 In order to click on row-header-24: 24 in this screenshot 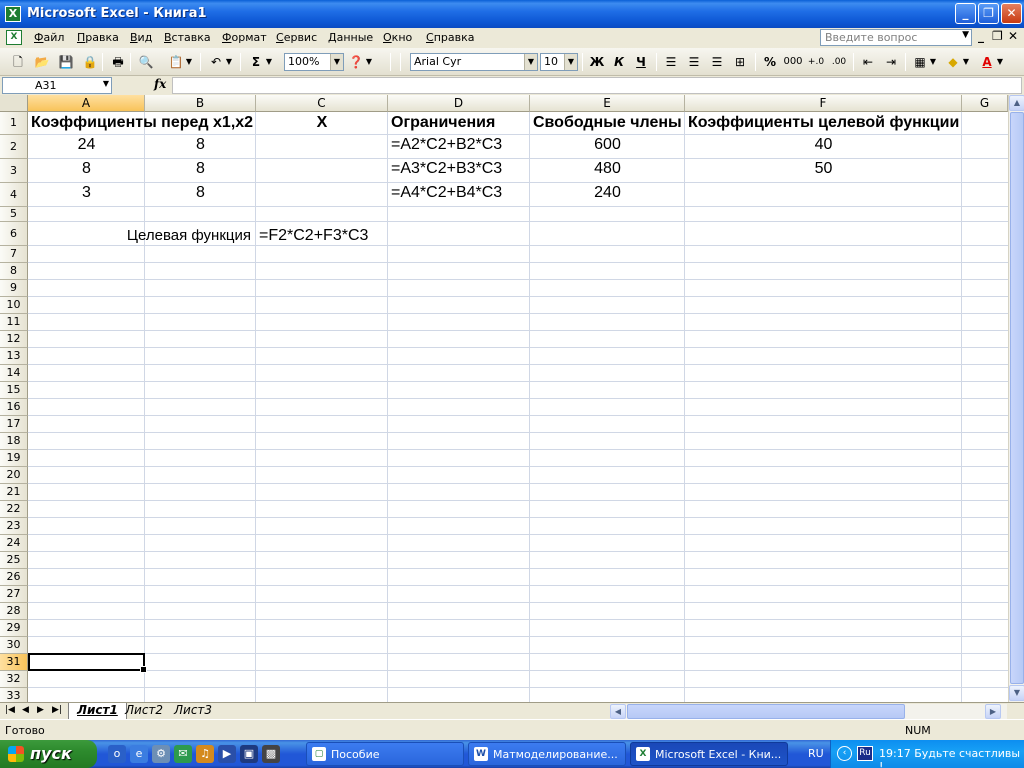, I will do `click(14, 543)`.